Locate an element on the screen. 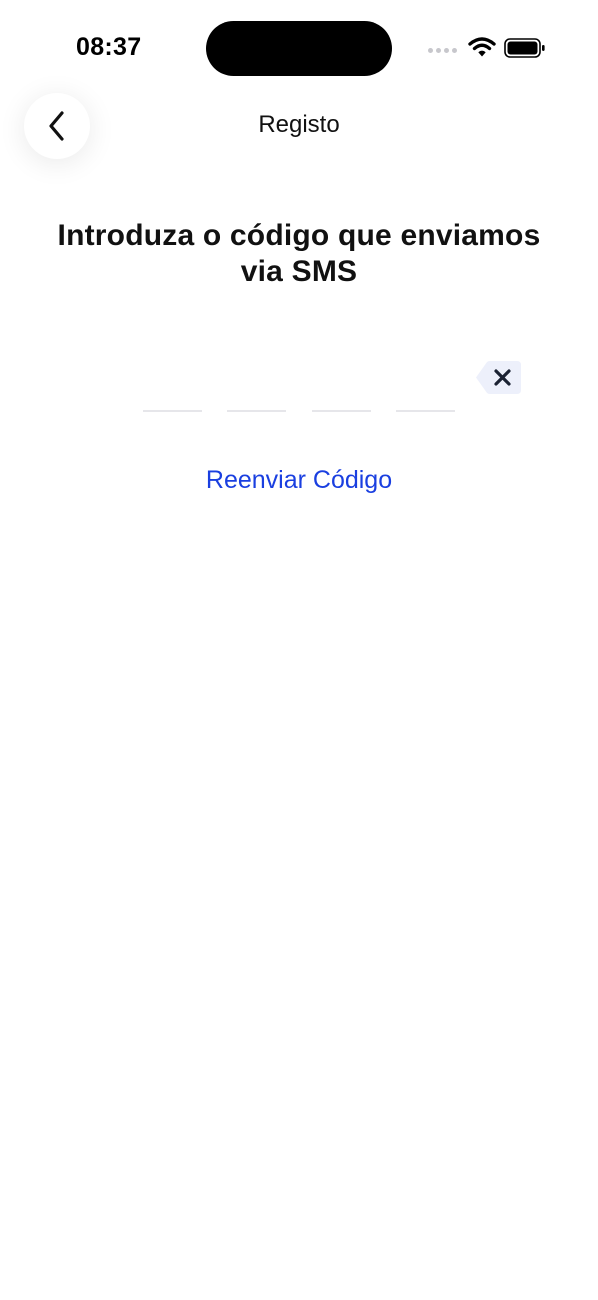  status-time: 08:37 is located at coordinates (109, 47).